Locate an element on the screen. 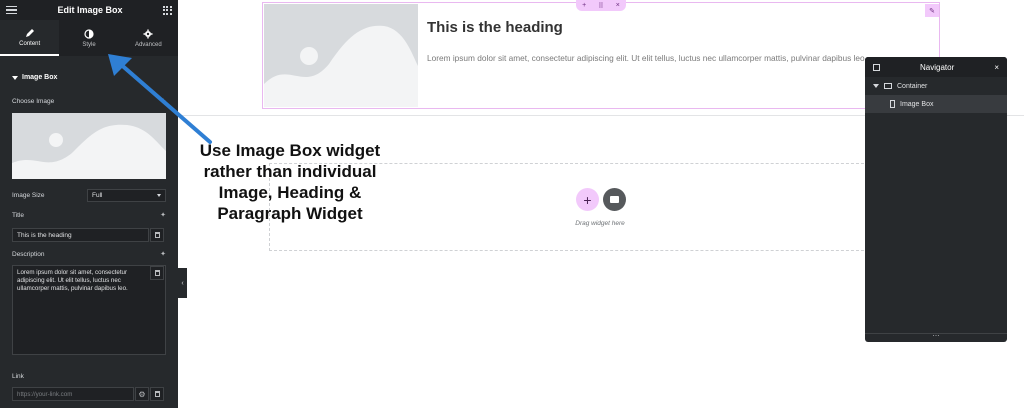  annotation-arrow is located at coordinates (160, 99).